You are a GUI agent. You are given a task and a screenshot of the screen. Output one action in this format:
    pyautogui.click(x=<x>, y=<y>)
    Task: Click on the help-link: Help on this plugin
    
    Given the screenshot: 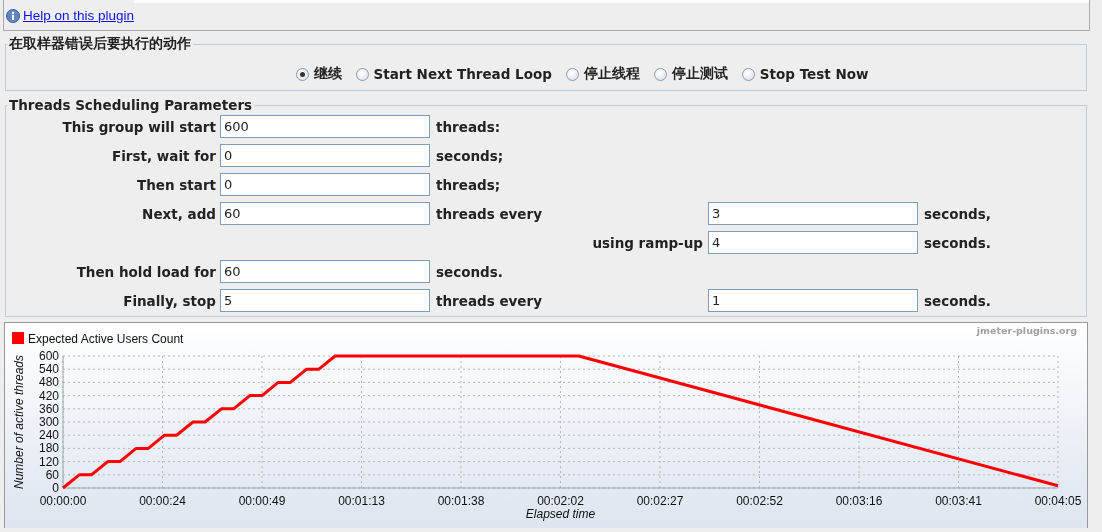 What is the action you would take?
    pyautogui.click(x=79, y=15)
    